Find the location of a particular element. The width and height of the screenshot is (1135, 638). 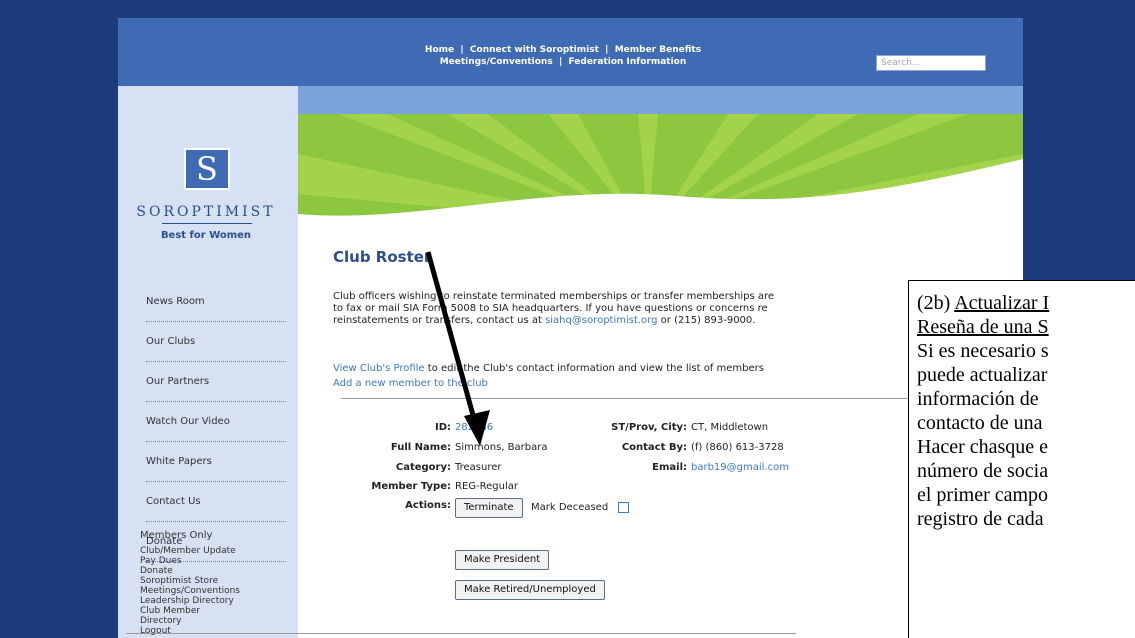

sidebar-item-white-papers: White Papers is located at coordinates (216, 462).